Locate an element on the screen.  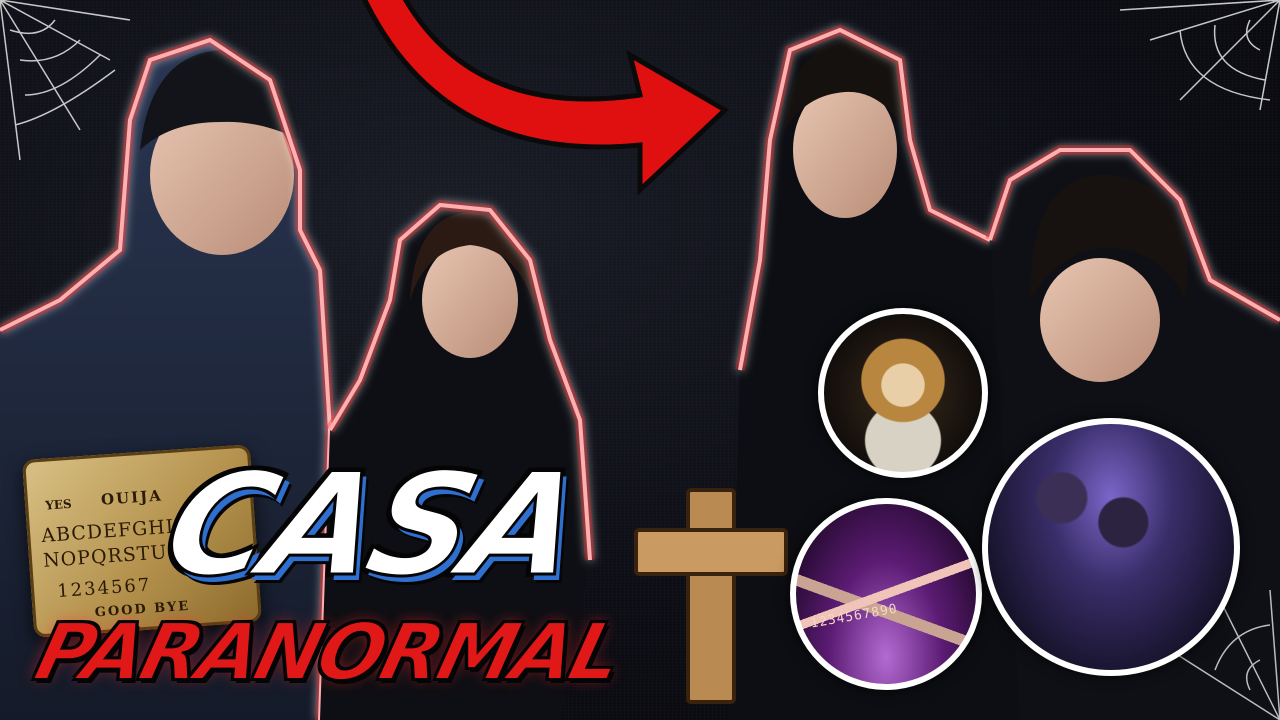
ouija-hands-circle-image: 1234567890 is located at coordinates (886, 594).